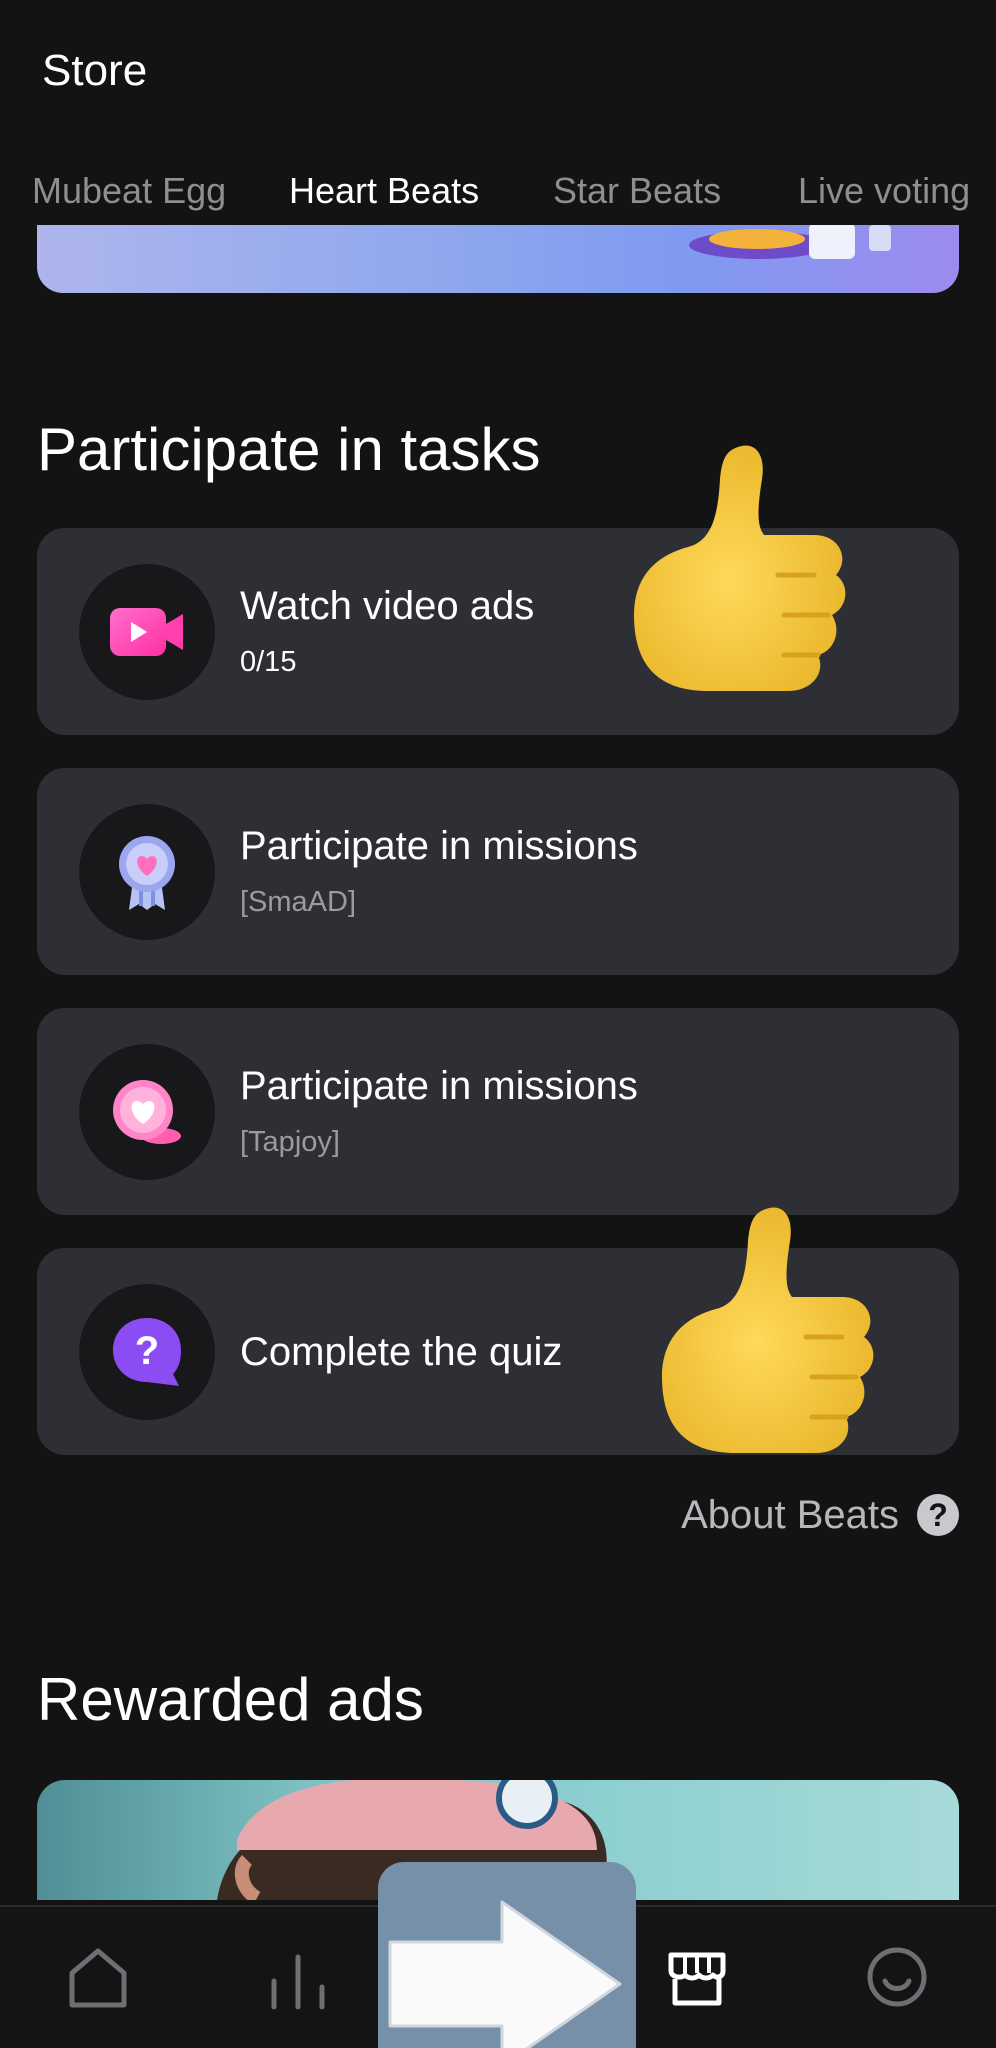  I want to click on nav-home, so click(98, 1977).